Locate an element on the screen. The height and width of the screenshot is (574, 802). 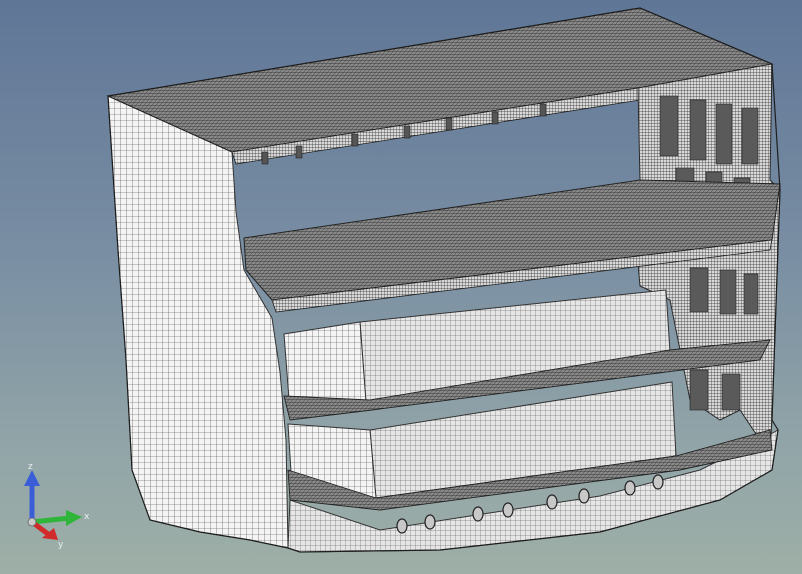
z-axis-label: z is located at coordinates (30, 467).